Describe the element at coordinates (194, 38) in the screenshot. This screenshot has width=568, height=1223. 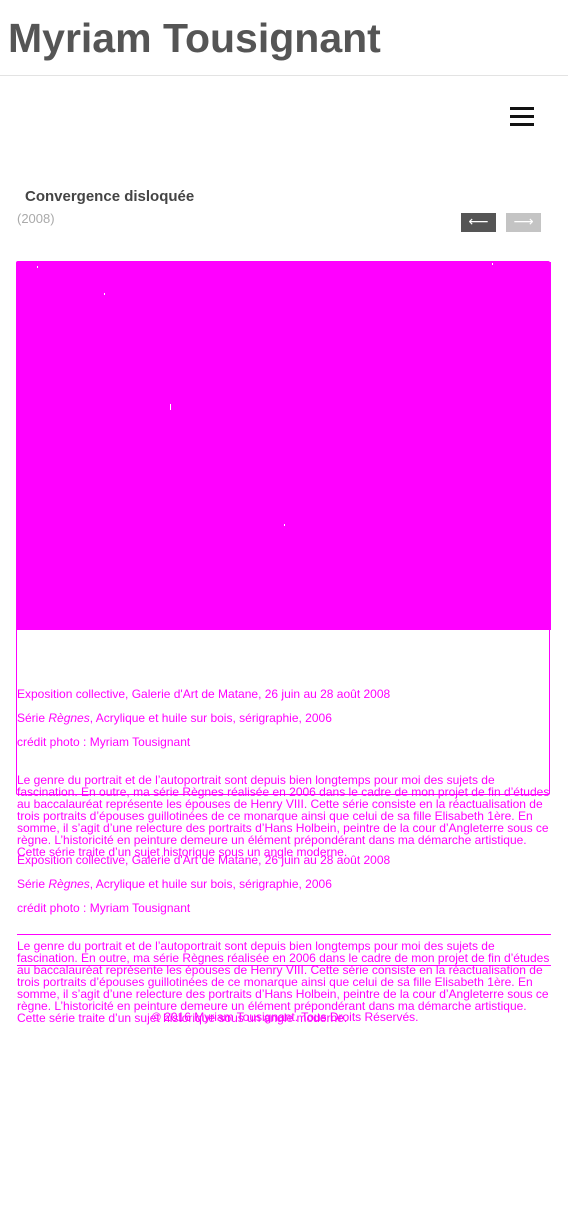
I see `site-title: Myriam Tousignant` at that location.